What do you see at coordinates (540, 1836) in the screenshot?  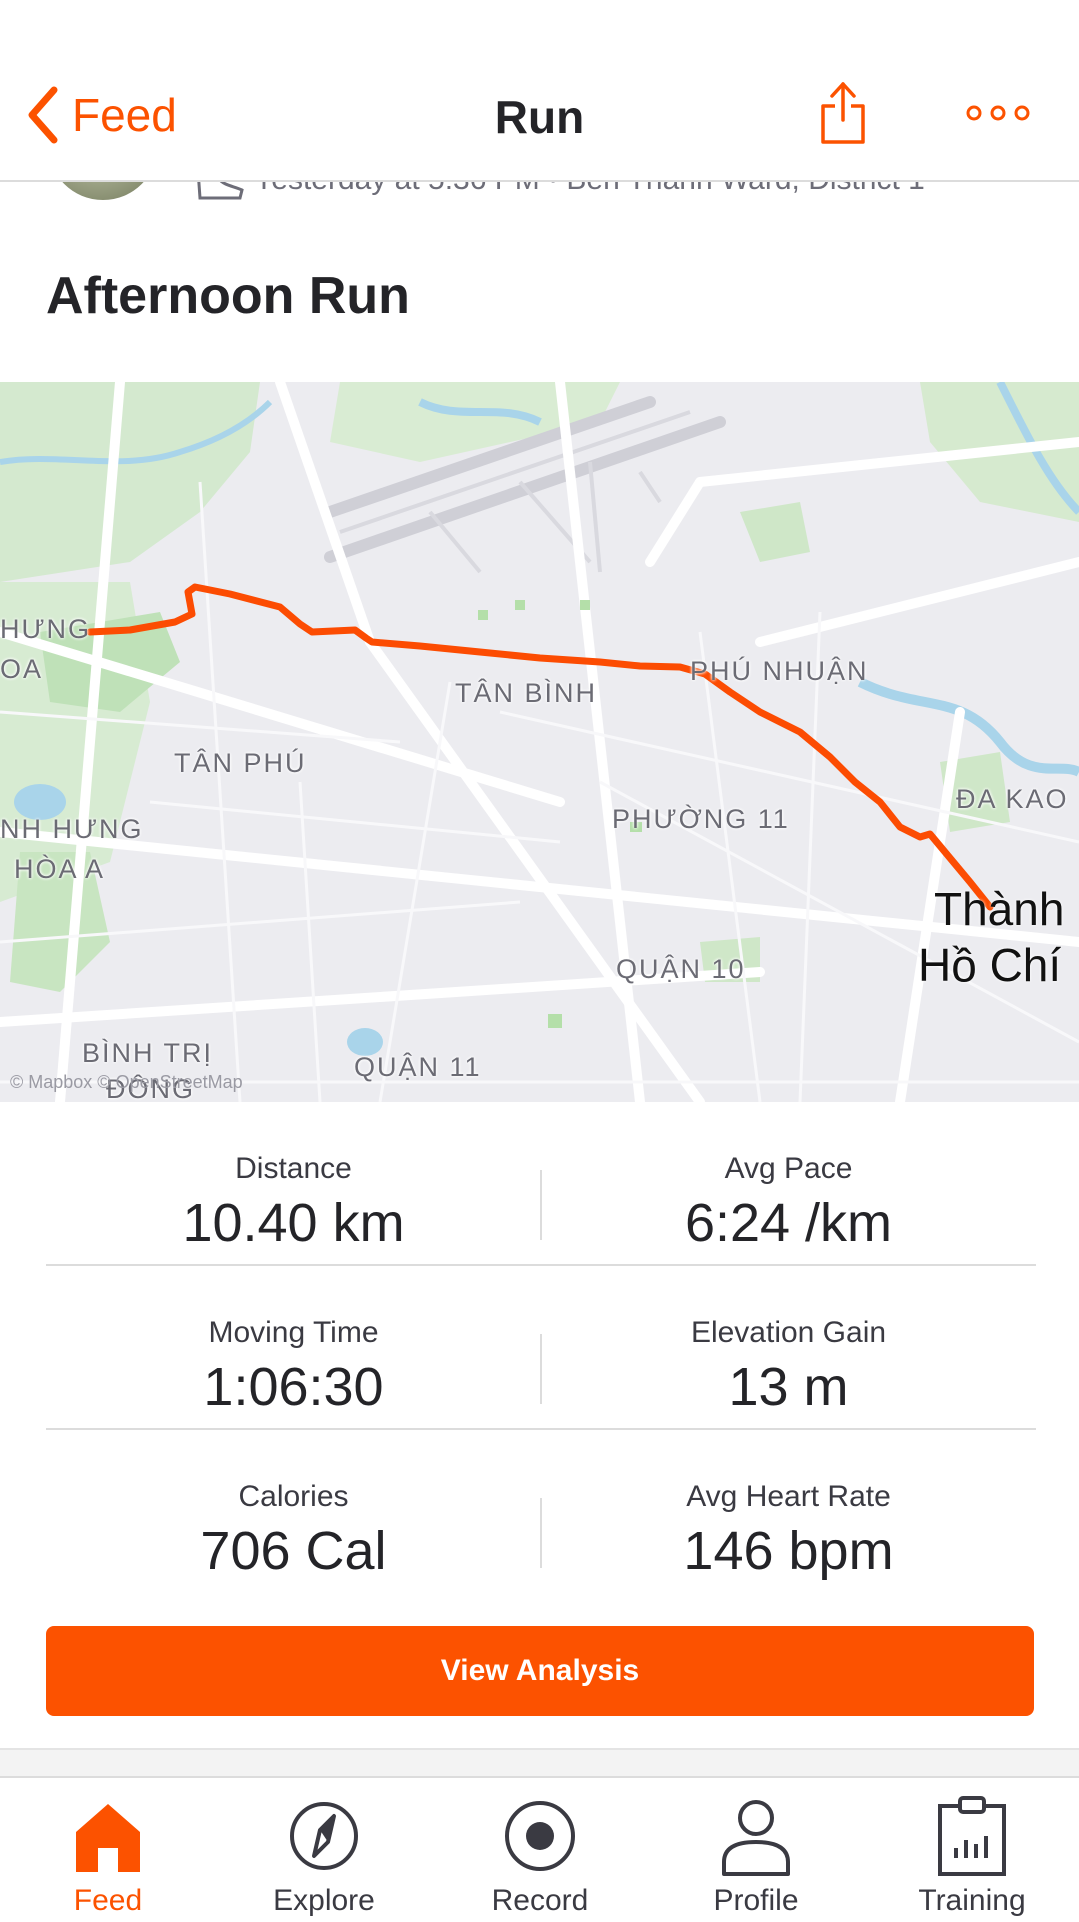 I see `record-icon` at bounding box center [540, 1836].